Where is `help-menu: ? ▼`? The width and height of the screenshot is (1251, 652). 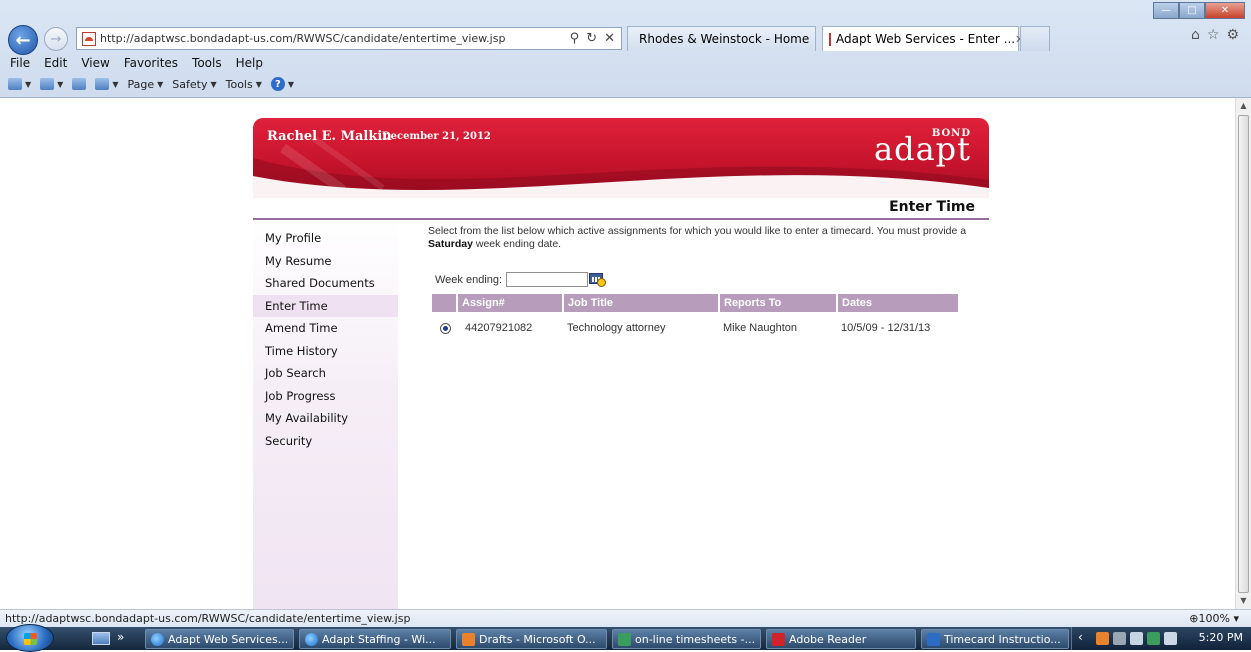 help-menu: ? ▼ is located at coordinates (282, 84).